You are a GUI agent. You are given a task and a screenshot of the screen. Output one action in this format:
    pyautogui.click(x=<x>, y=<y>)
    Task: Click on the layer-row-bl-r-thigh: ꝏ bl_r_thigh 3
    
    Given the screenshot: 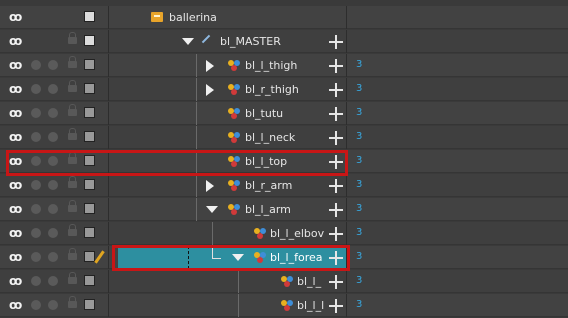 What is the action you would take?
    pyautogui.click(x=284, y=89)
    